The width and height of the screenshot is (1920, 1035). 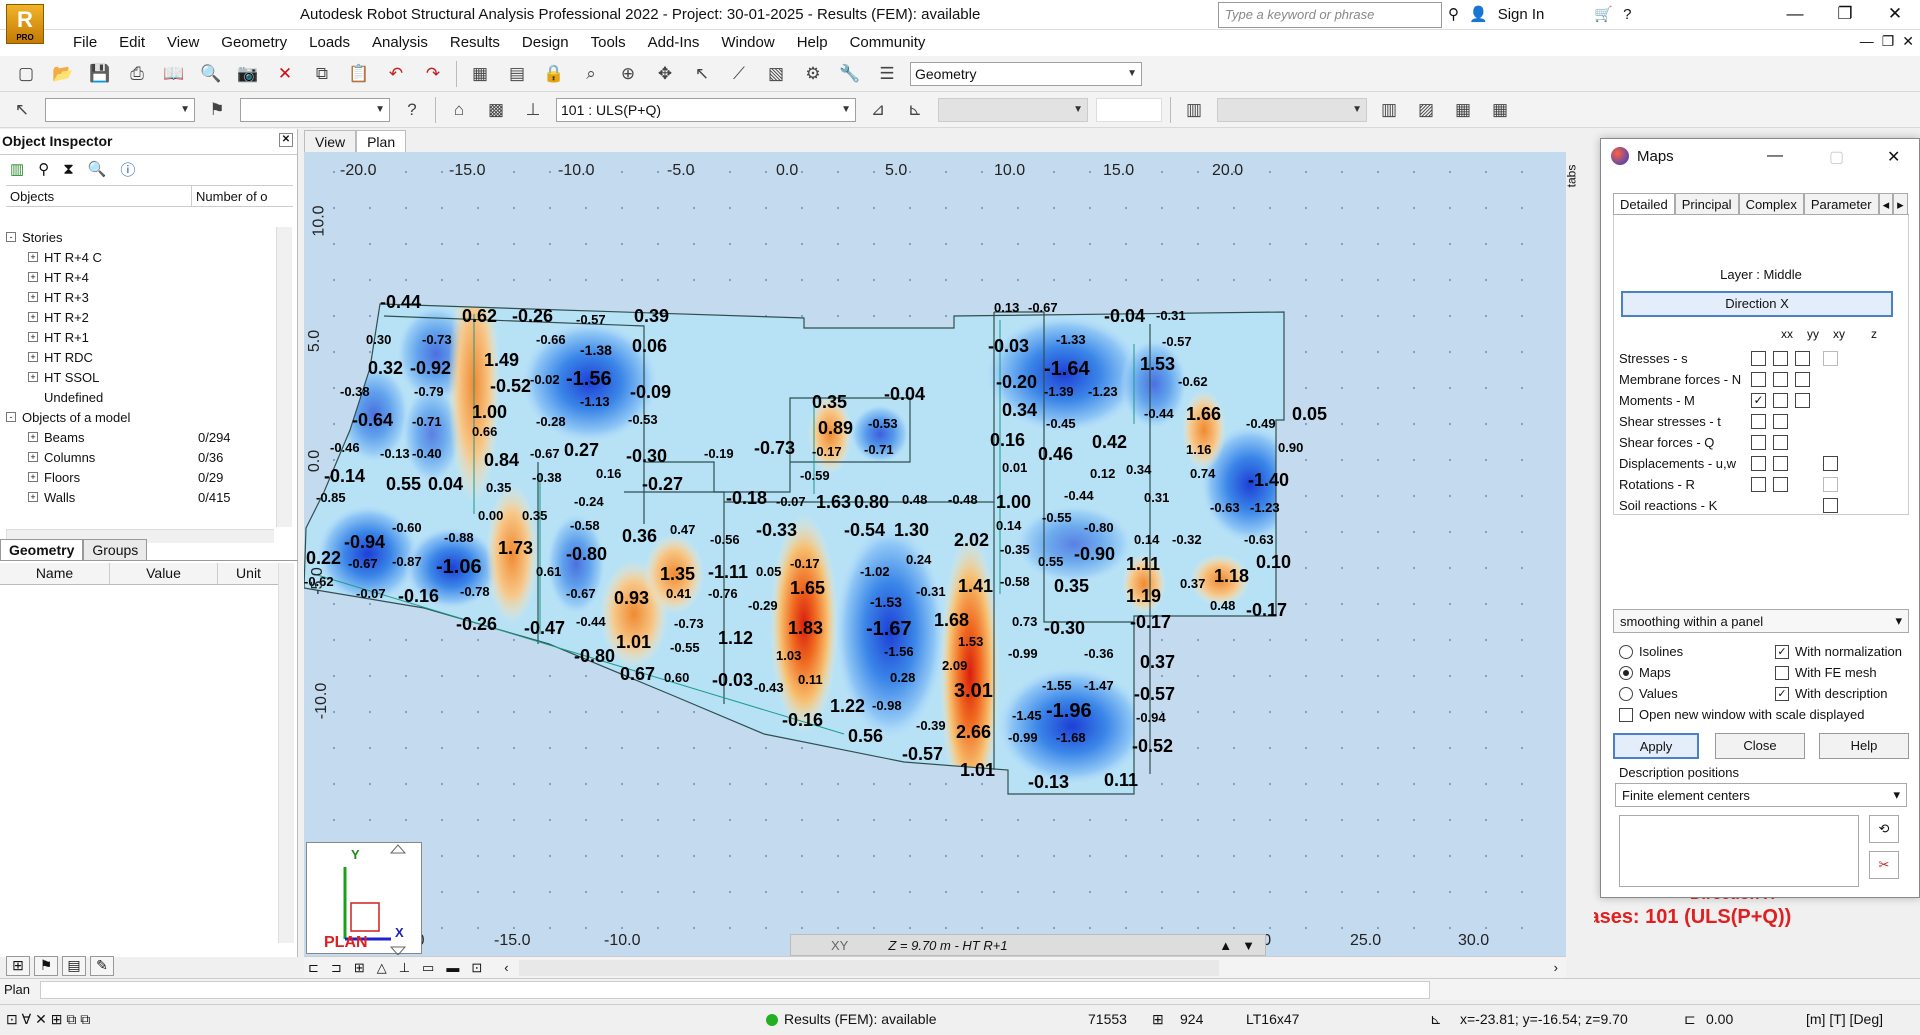 I want to click on zoom-icon: ⊕, so click(x=628, y=74).